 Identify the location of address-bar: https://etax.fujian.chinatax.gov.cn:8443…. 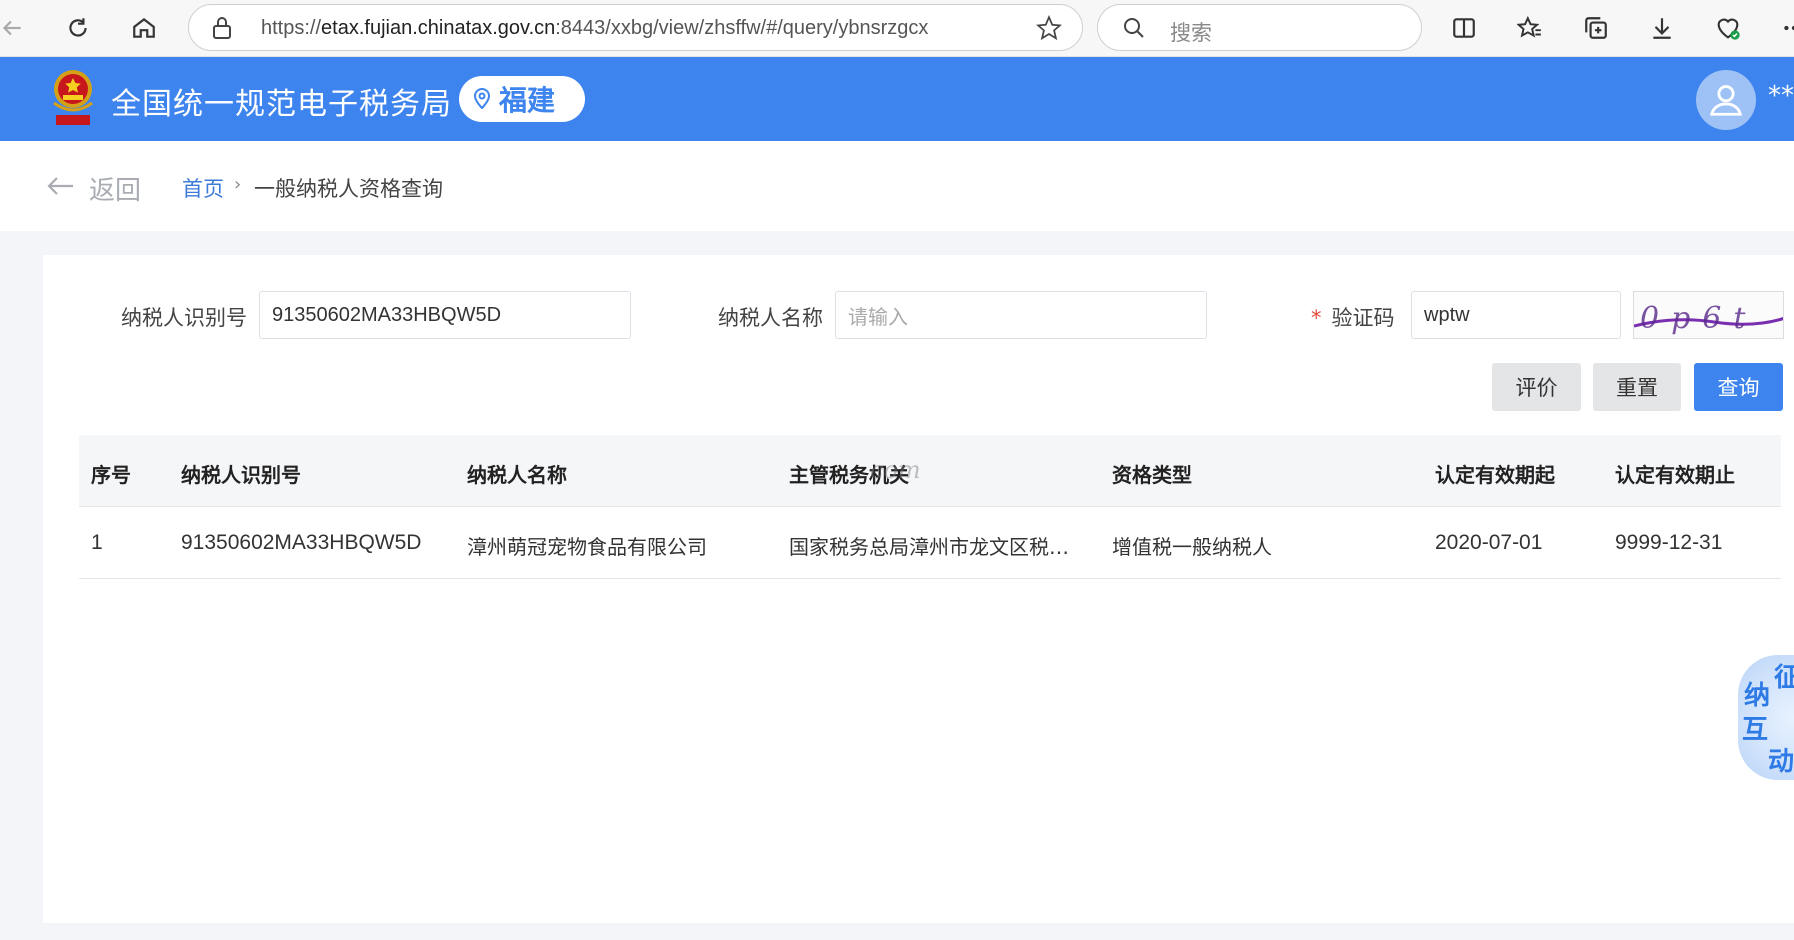
(635, 27).